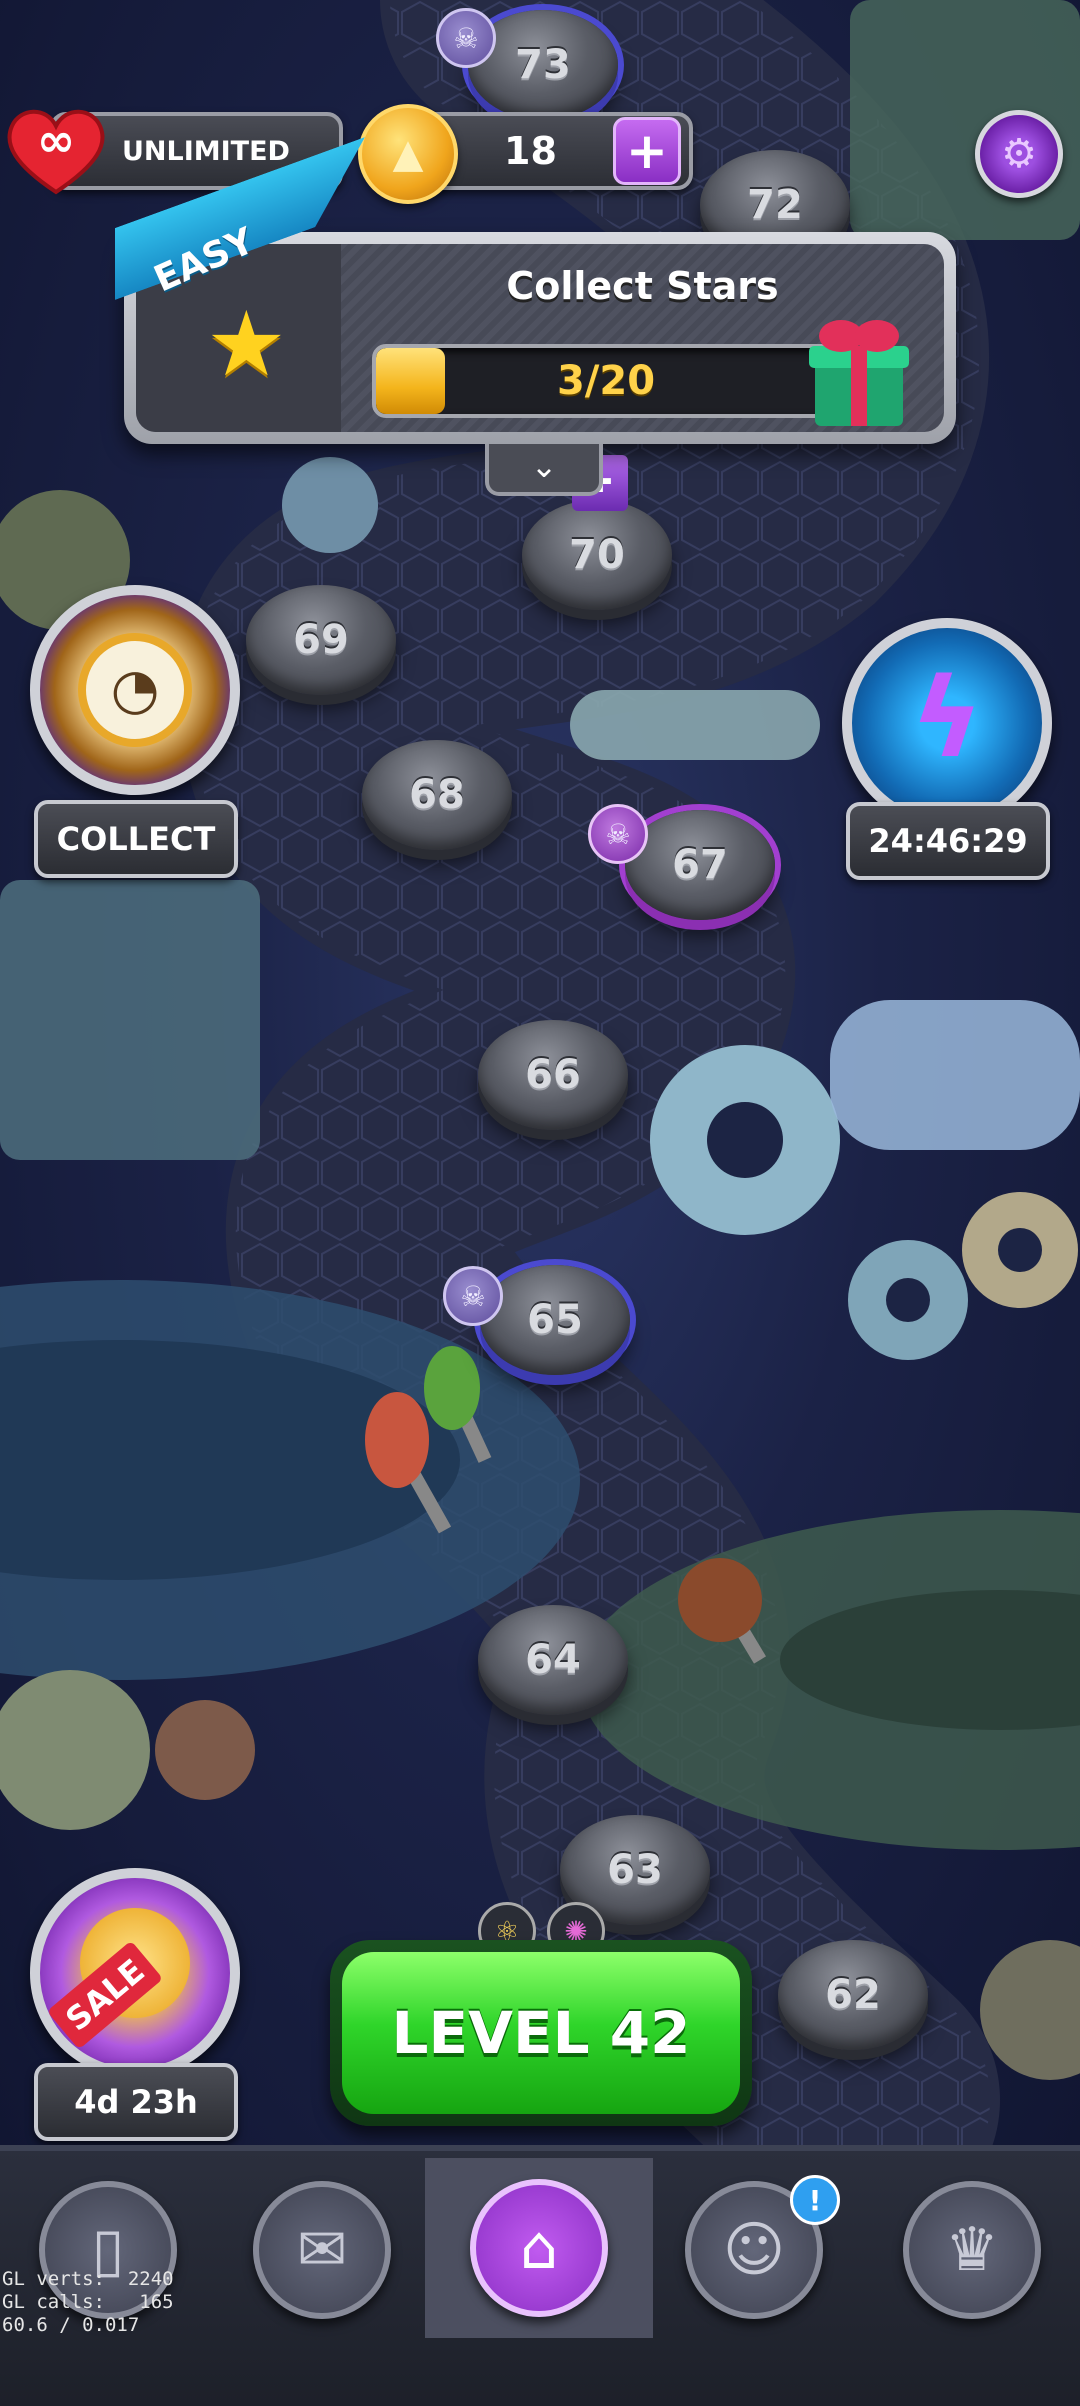 This screenshot has width=1080, height=2406. I want to click on infinity-heart-icon: ∞, so click(56, 152).